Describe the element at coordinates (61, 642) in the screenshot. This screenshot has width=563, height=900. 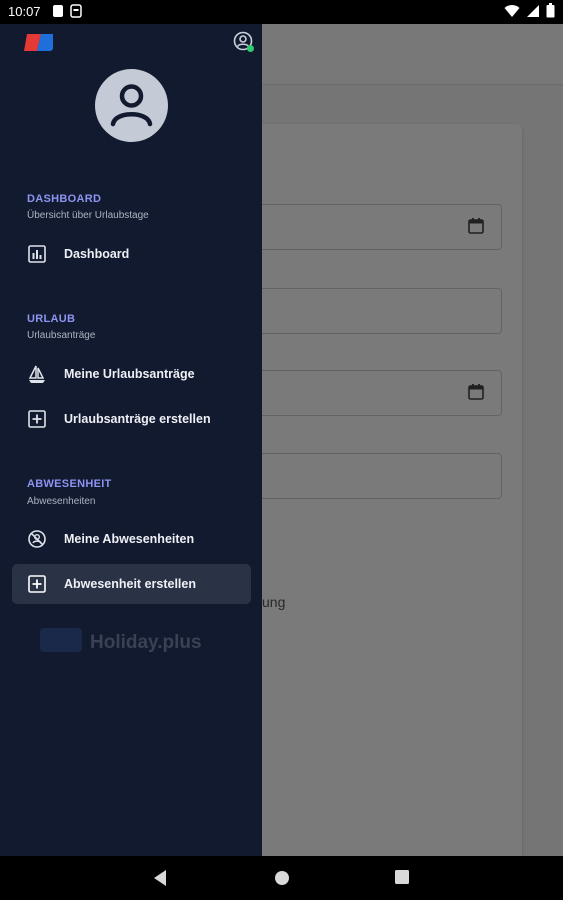
I see `brand-logo-icon` at that location.